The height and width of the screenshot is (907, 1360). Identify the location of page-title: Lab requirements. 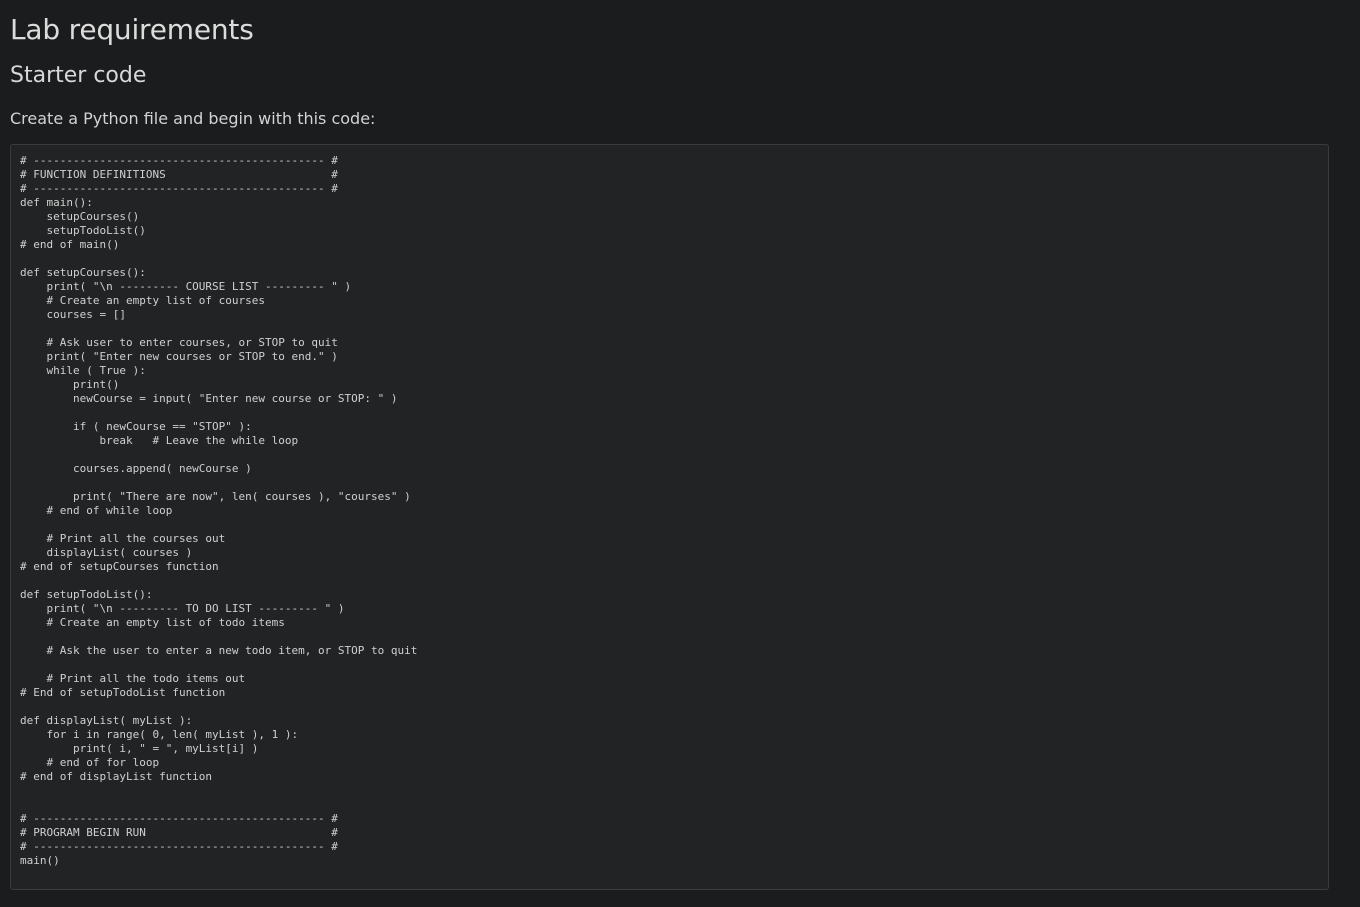
(132, 29).